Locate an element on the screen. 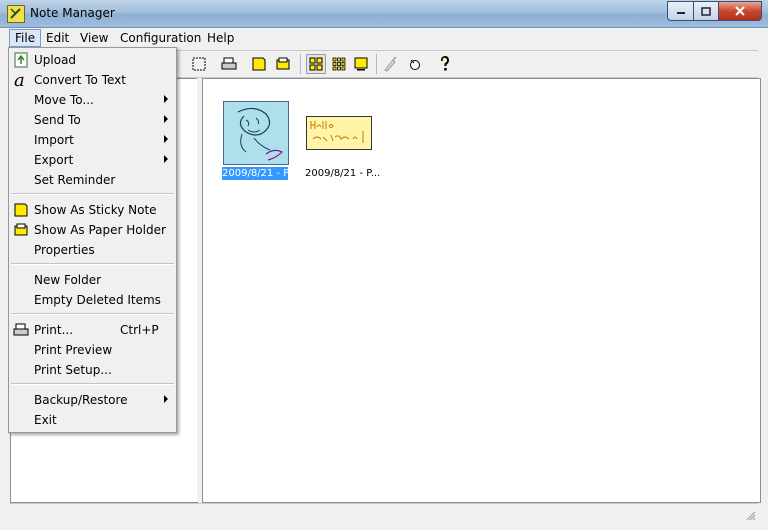 The width and height of the screenshot is (768, 530). pen-icon is located at coordinates (390, 64).